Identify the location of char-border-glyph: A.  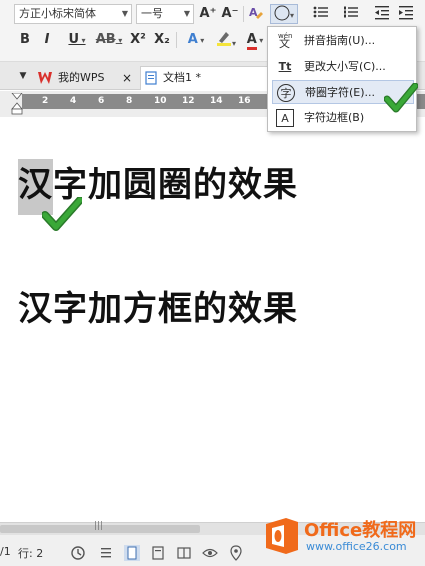
(285, 118).